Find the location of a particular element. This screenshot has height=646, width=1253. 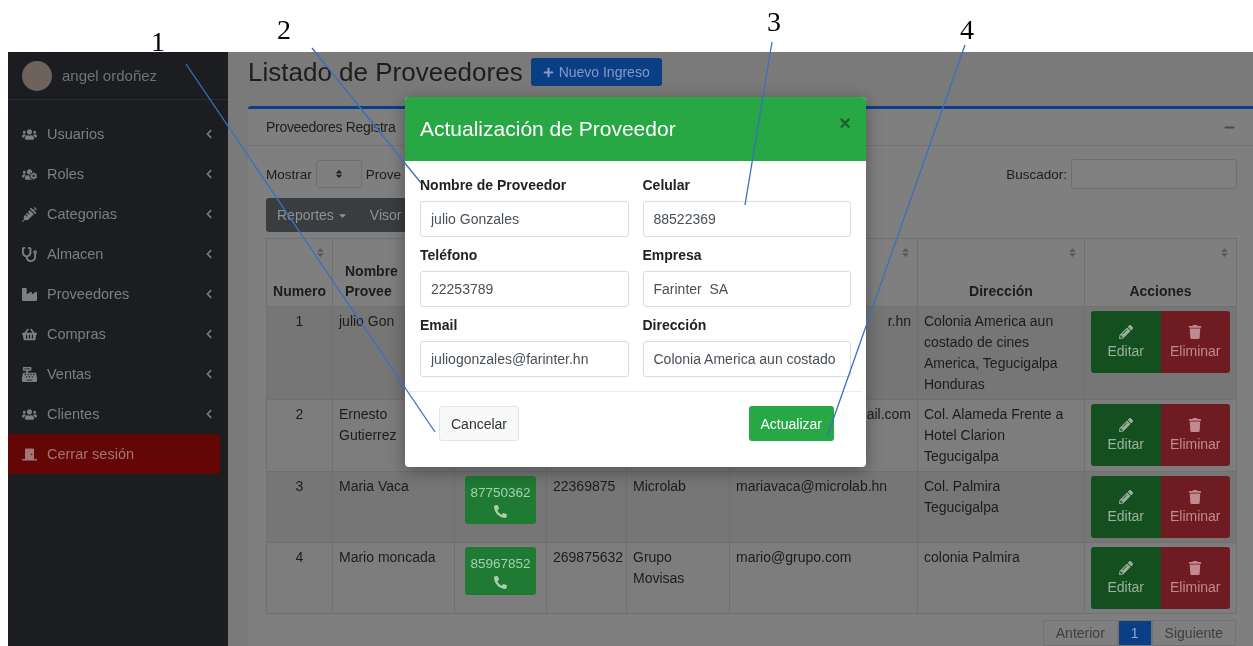

menu-item: Clientes is located at coordinates (118, 414).